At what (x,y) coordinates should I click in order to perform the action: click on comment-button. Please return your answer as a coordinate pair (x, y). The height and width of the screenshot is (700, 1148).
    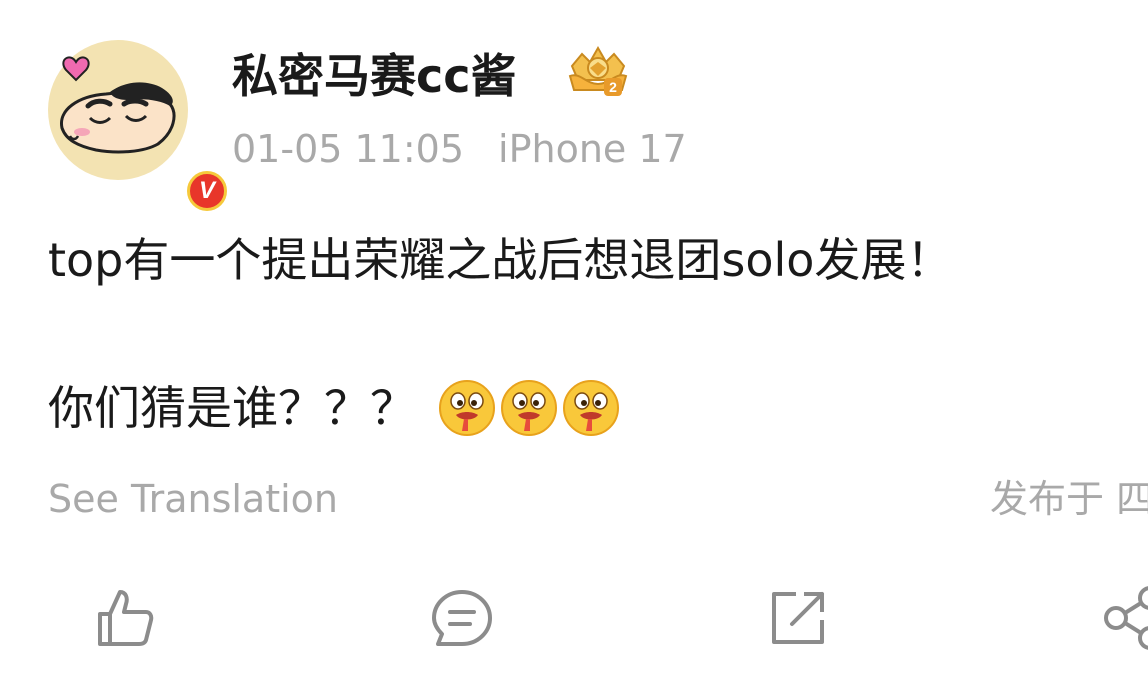
    Looking at the image, I should click on (462, 618).